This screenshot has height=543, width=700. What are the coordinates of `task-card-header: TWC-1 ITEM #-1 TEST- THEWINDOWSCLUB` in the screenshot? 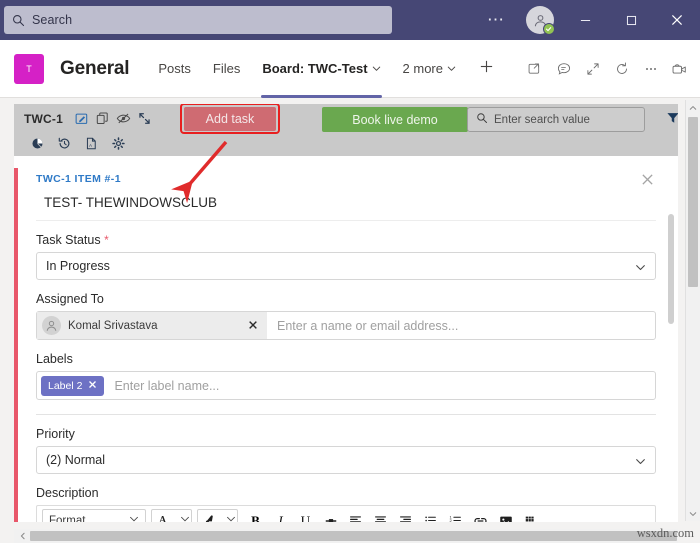 It's located at (348, 189).